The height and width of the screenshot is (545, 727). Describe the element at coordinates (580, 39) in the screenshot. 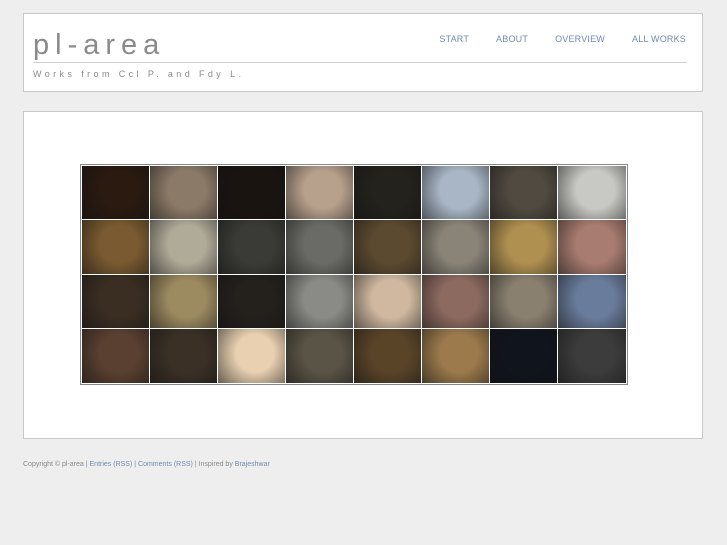

I see `nav-overview: OVERVIEW` at that location.